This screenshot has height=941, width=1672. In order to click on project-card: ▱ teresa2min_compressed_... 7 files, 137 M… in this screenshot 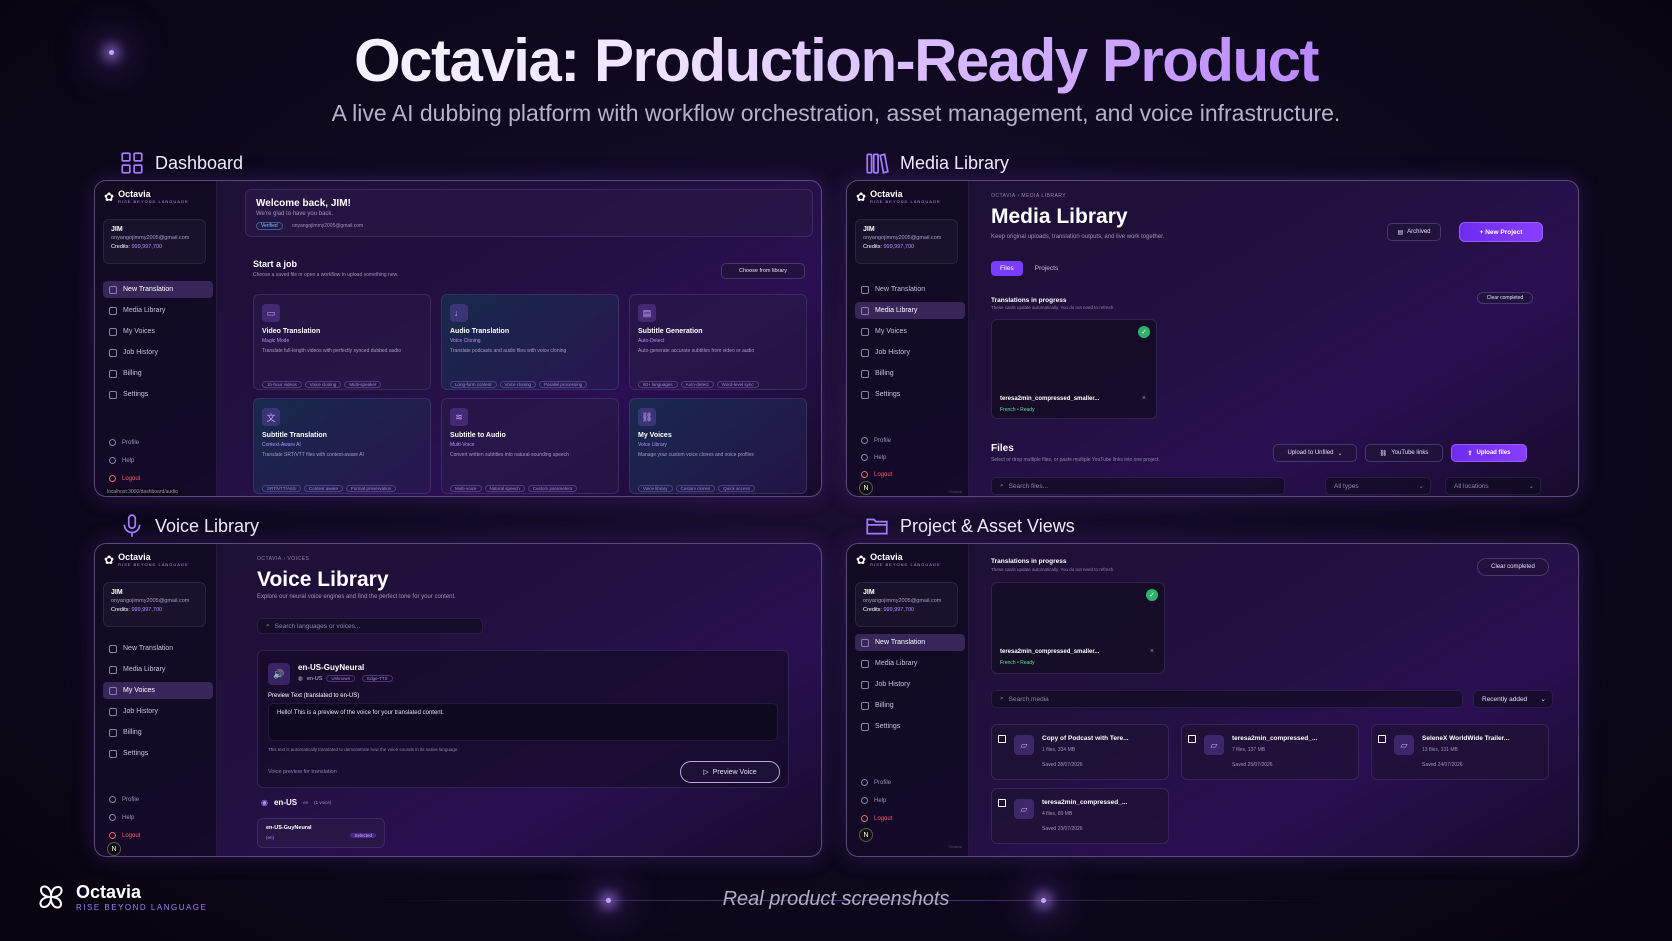, I will do `click(1270, 752)`.